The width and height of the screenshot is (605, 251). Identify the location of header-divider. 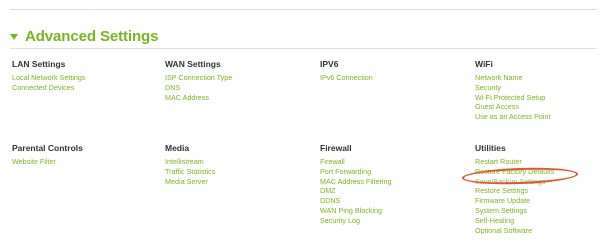
(303, 48).